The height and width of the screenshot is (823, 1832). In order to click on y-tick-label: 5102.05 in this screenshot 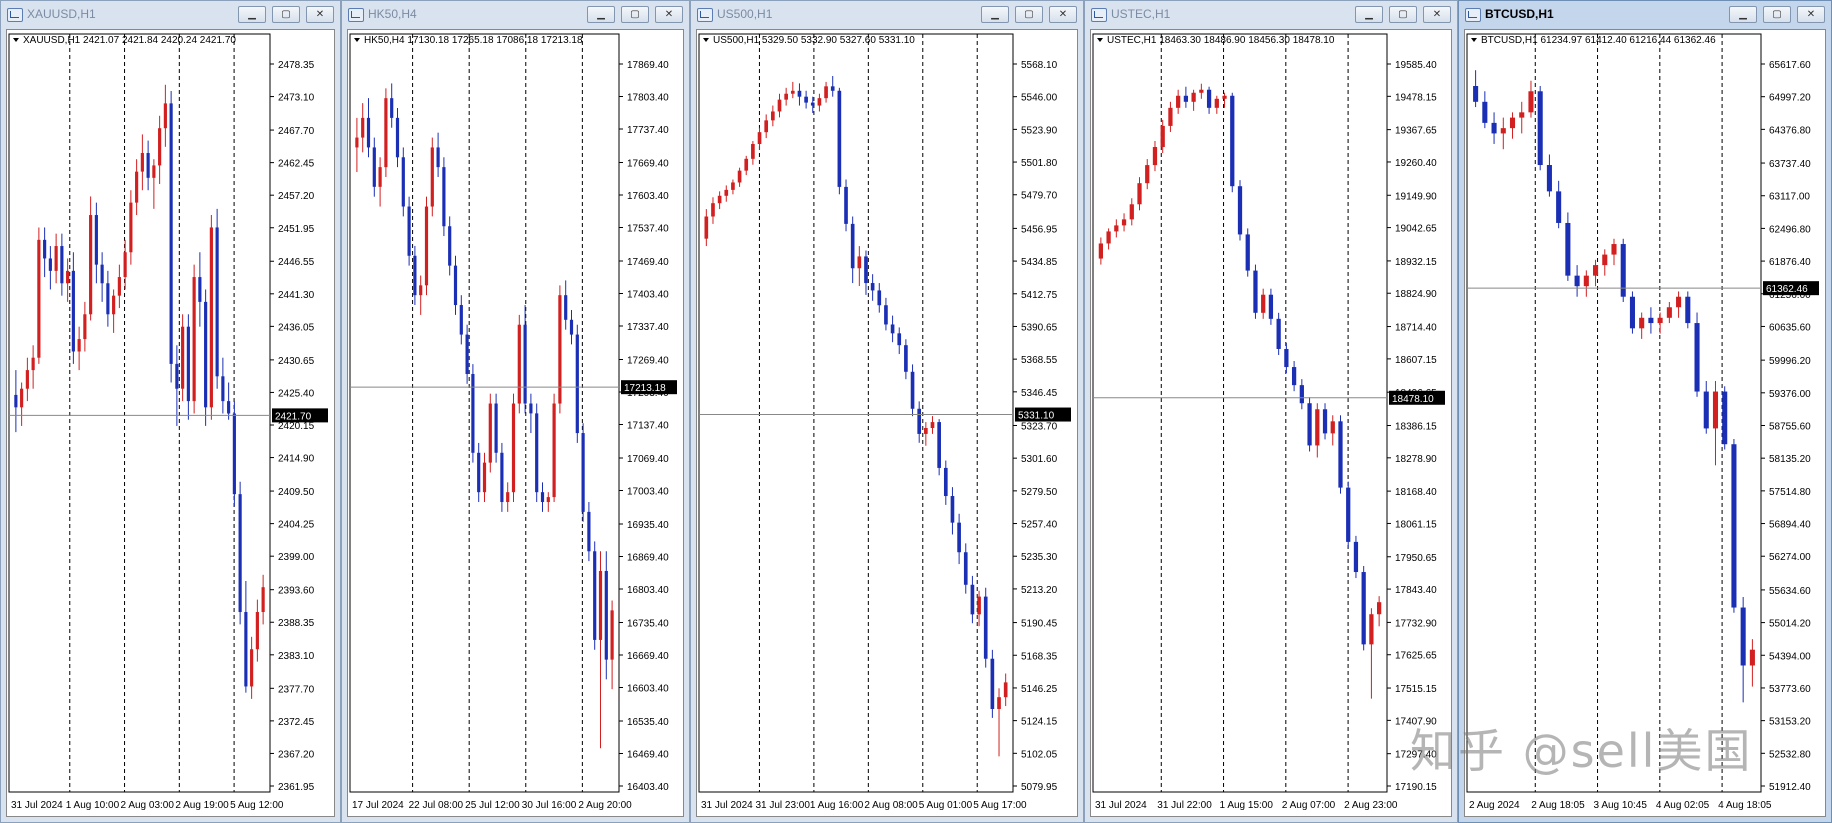, I will do `click(1039, 754)`.